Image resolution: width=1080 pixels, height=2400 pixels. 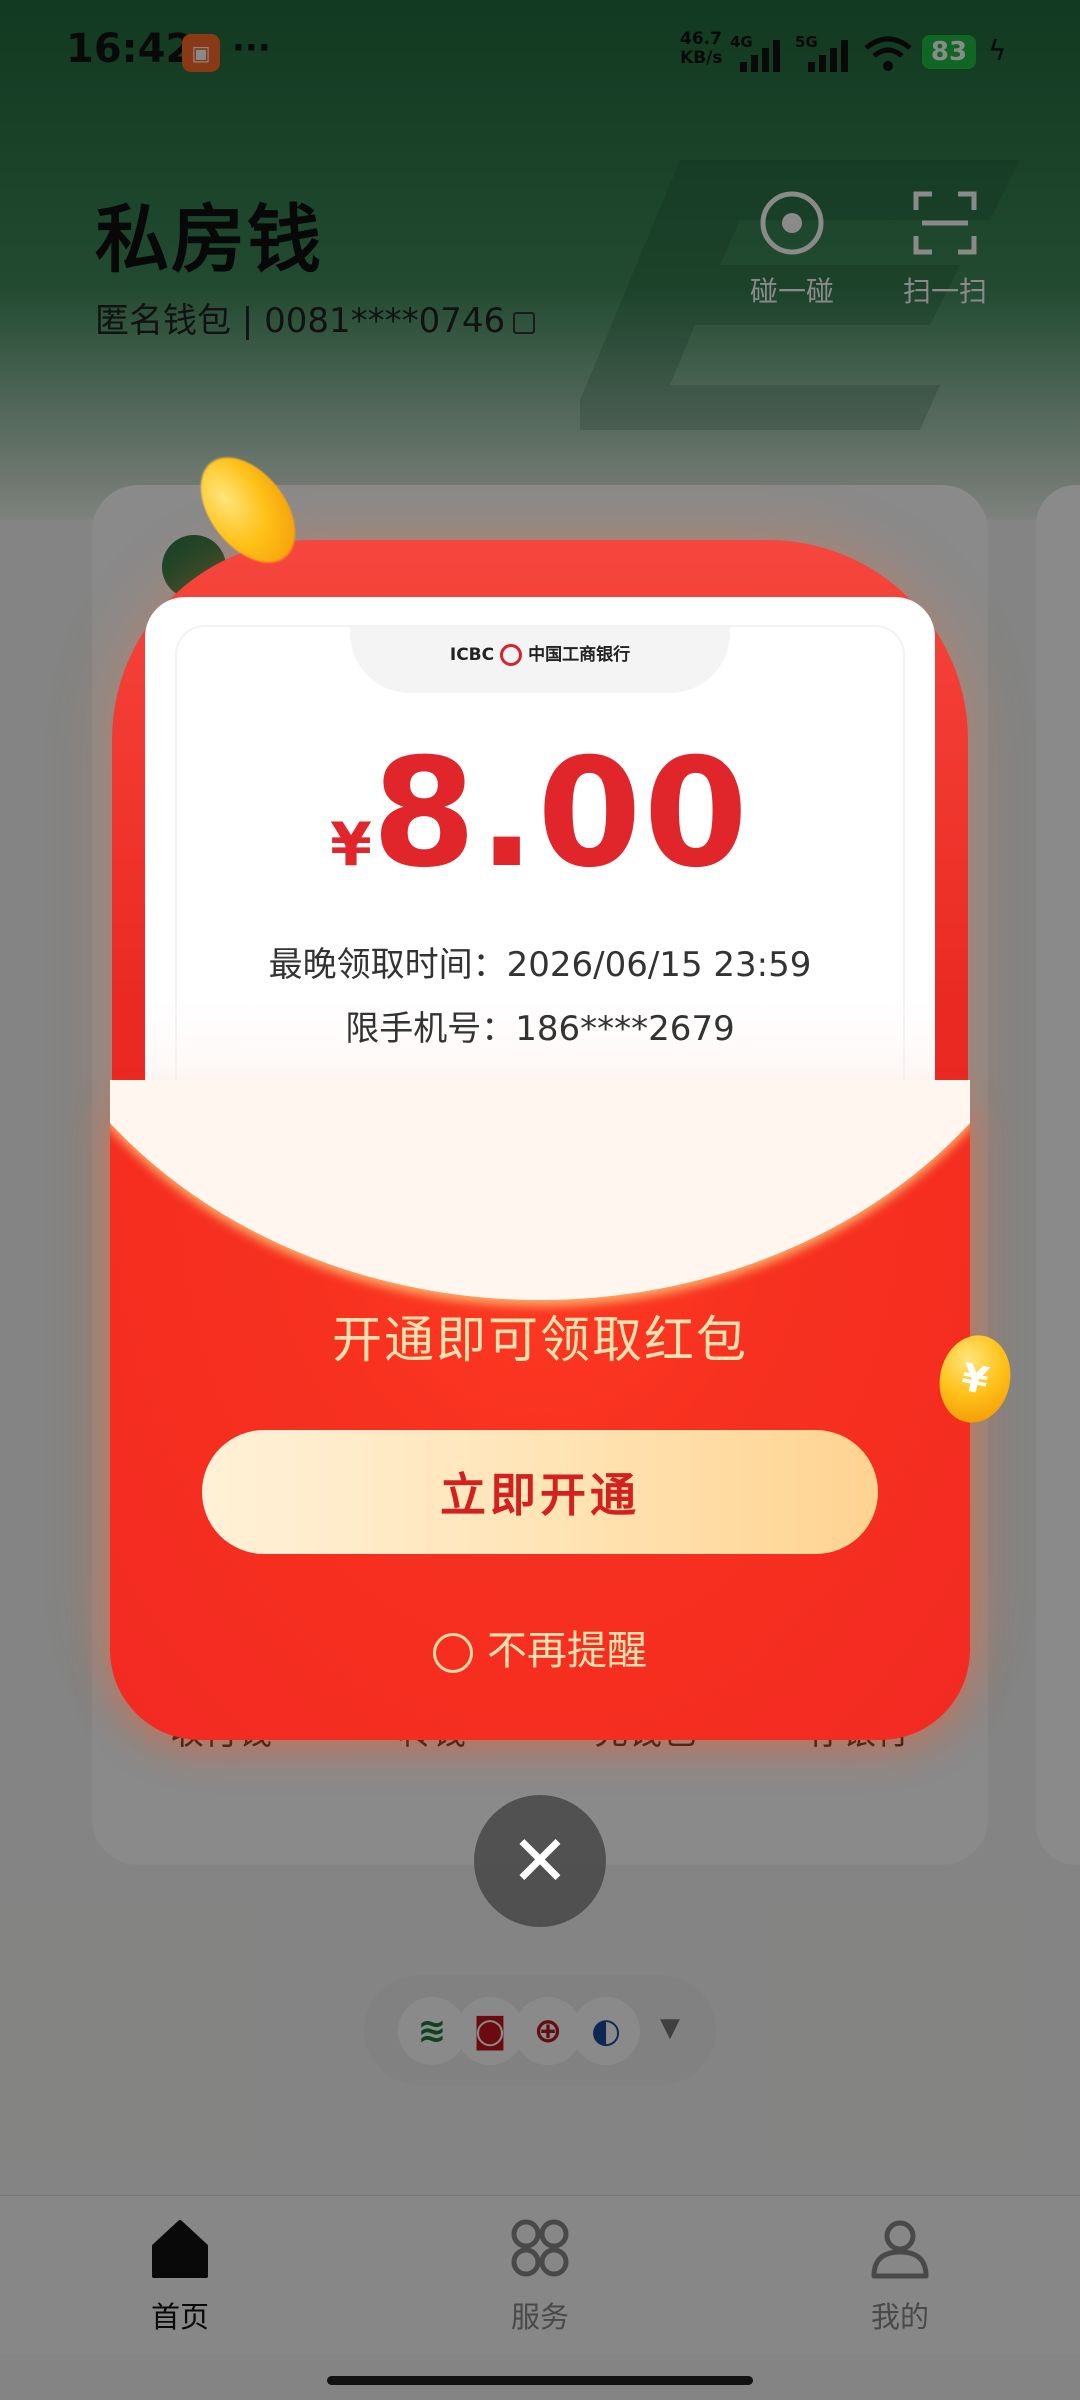 What do you see at coordinates (540, 1492) in the screenshot?
I see `open-now-button: 立即开通` at bounding box center [540, 1492].